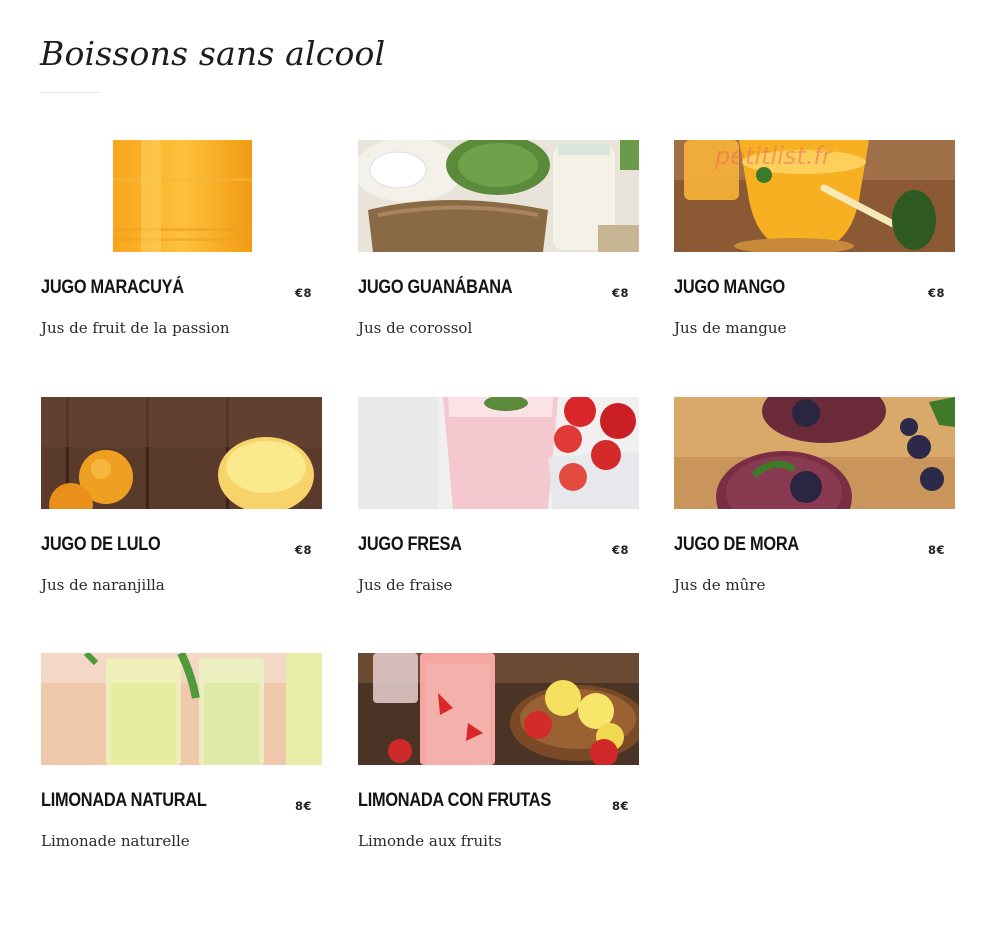 This screenshot has width=989, height=926. What do you see at coordinates (736, 544) in the screenshot?
I see `item-name: JUGO DE MORA` at bounding box center [736, 544].